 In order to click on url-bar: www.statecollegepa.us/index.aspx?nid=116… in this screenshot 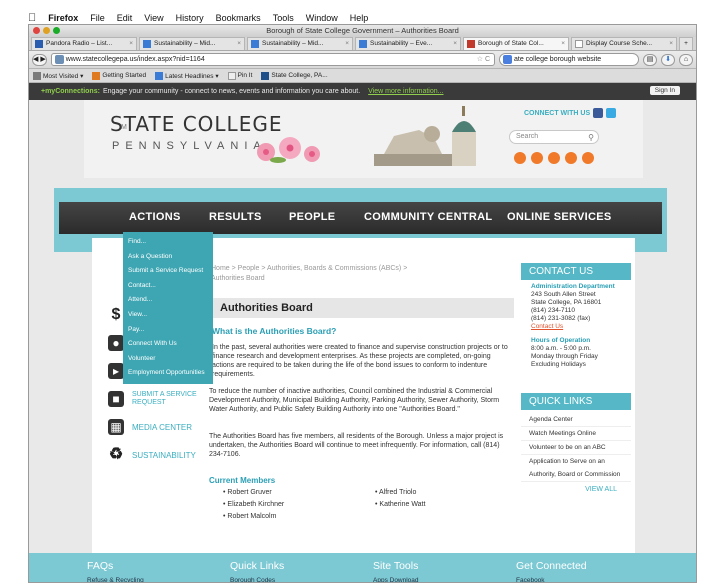, I will do `click(272, 59)`.